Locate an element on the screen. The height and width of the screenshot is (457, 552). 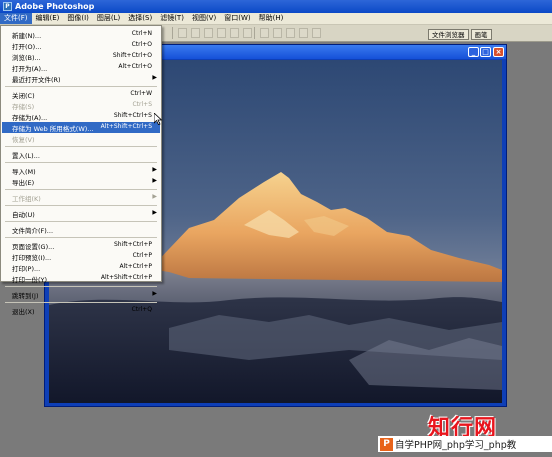
file-menu-item: 浏览(B)... Shift+Ctrl+O is located at coordinates (81, 56).